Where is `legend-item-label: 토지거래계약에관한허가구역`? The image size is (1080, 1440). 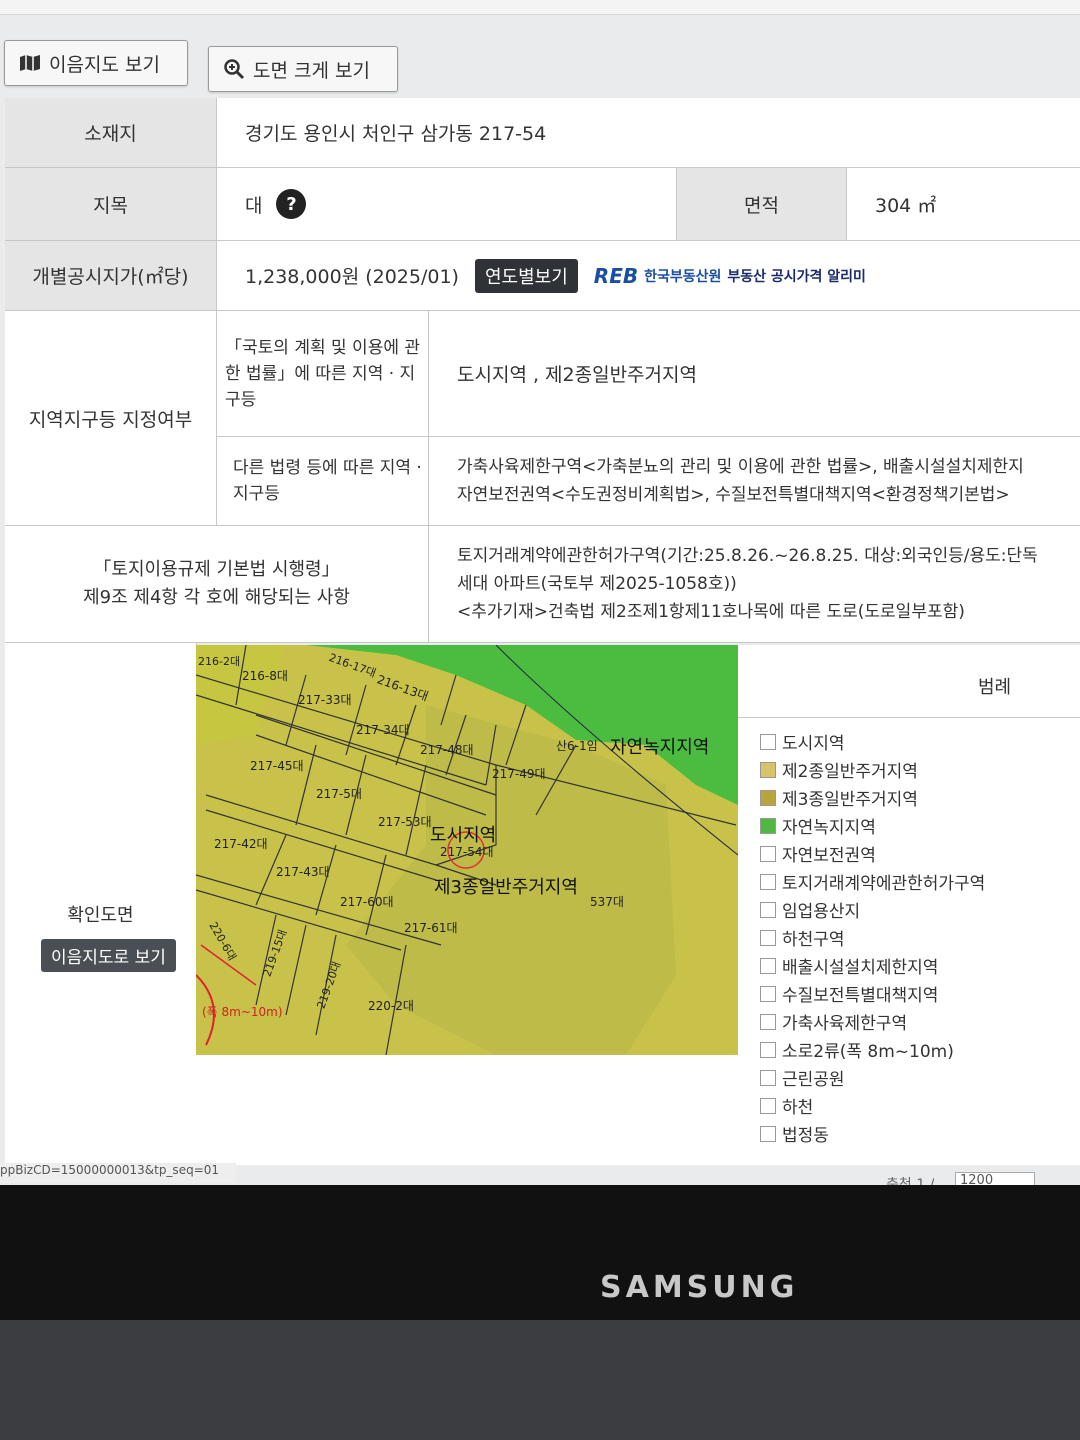
legend-item-label: 토지거래계약에관한허가구역 is located at coordinates (884, 884).